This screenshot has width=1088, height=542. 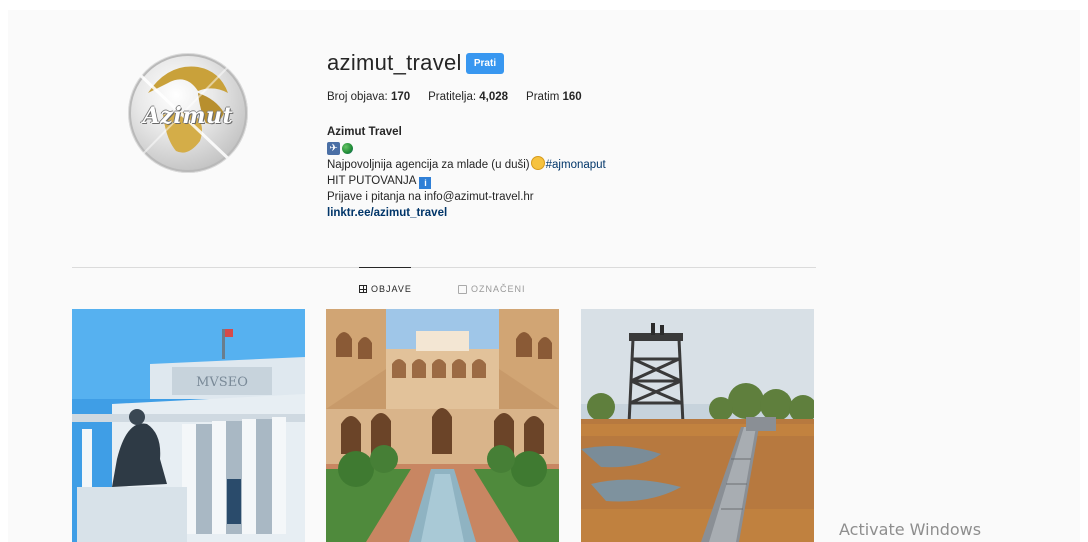 I want to click on watchtower-photo, so click(x=697, y=425).